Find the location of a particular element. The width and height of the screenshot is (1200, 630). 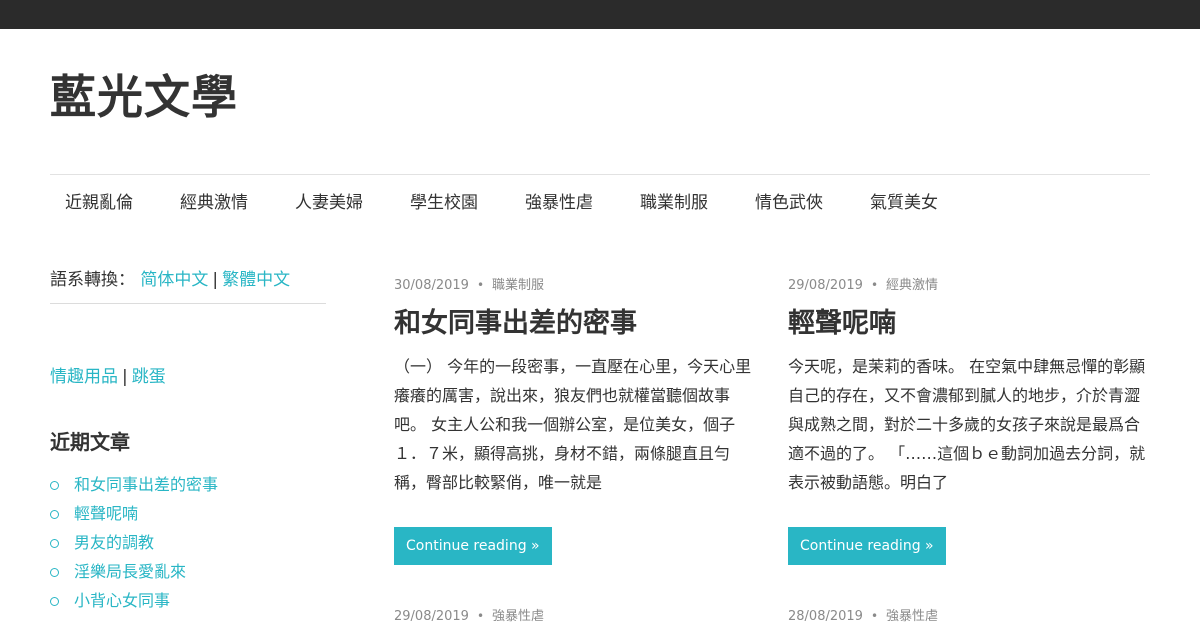

main-navigation: 近親亂倫 經典激情 人妻美婦 學生校園 強暴性虐 職業制服 情色武俠 氣質美女 is located at coordinates (600, 203).